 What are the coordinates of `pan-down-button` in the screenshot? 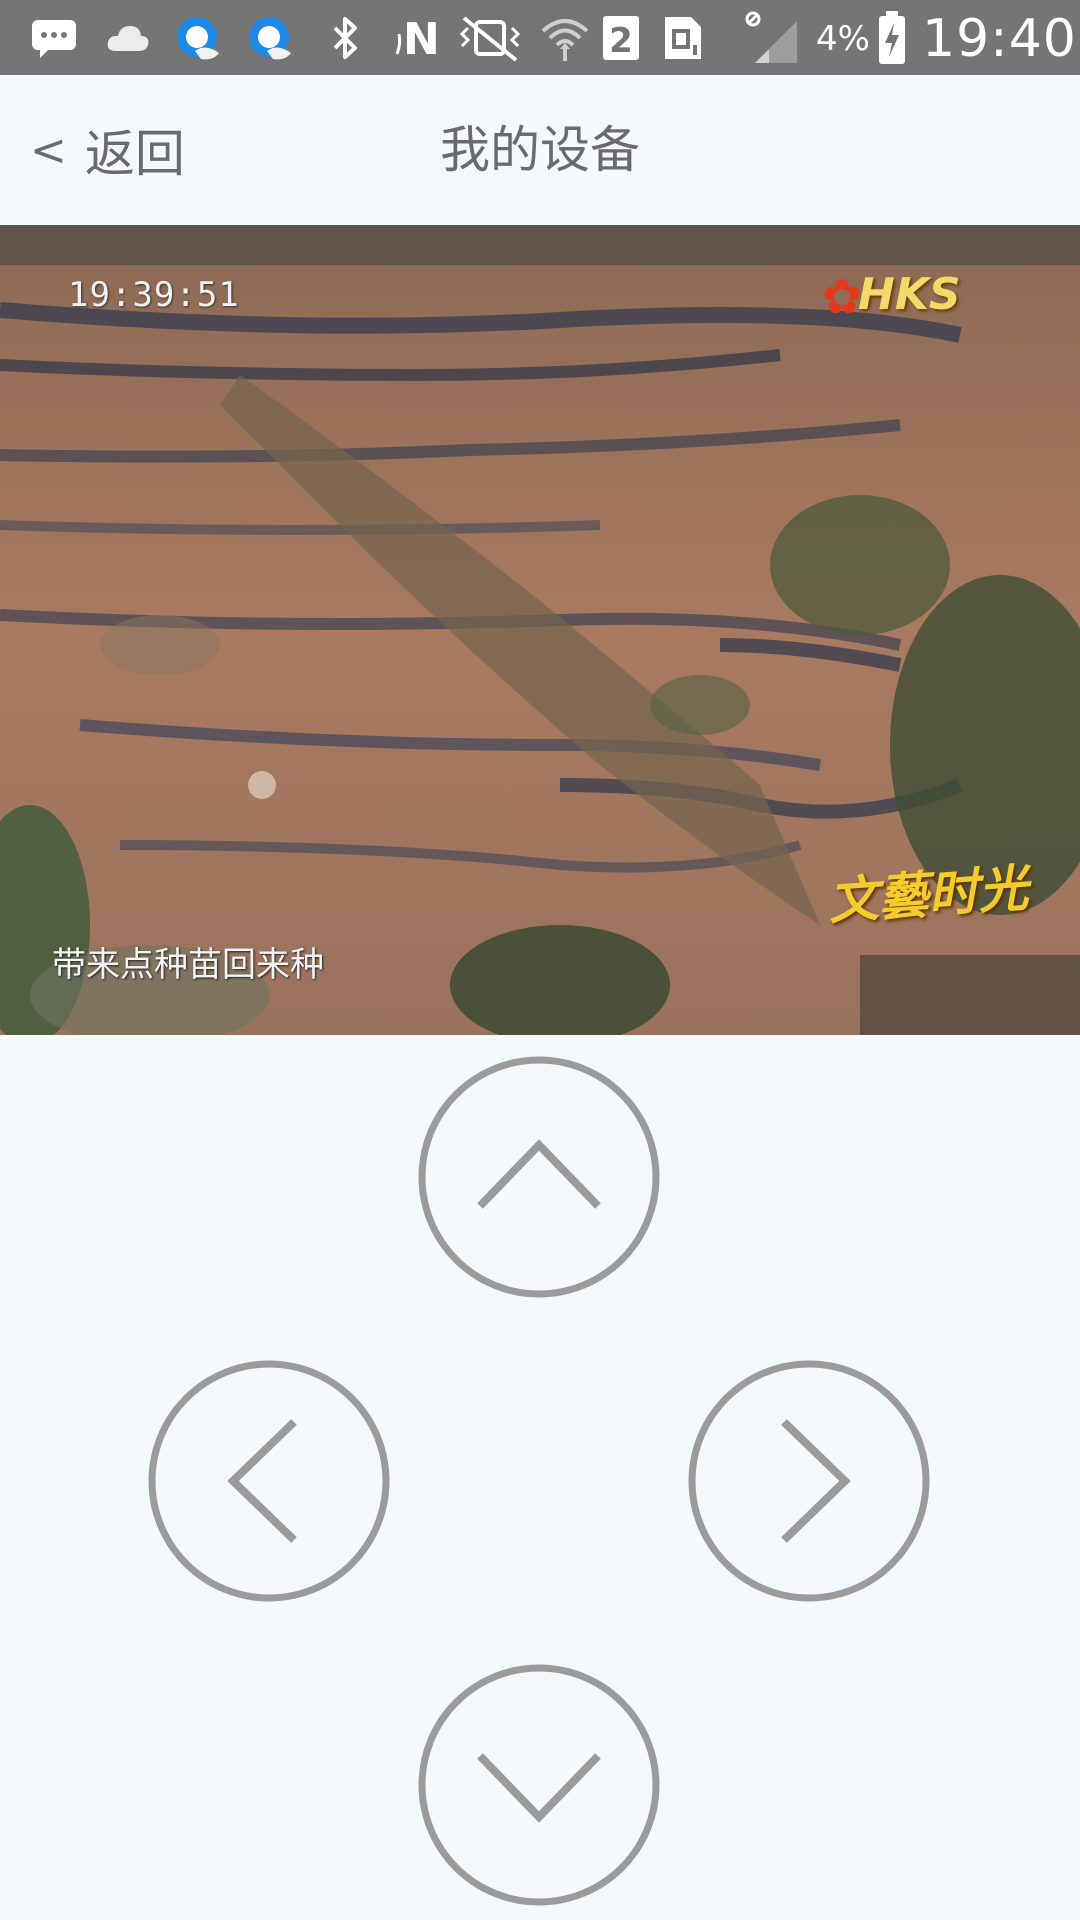 It's located at (539, 1785).